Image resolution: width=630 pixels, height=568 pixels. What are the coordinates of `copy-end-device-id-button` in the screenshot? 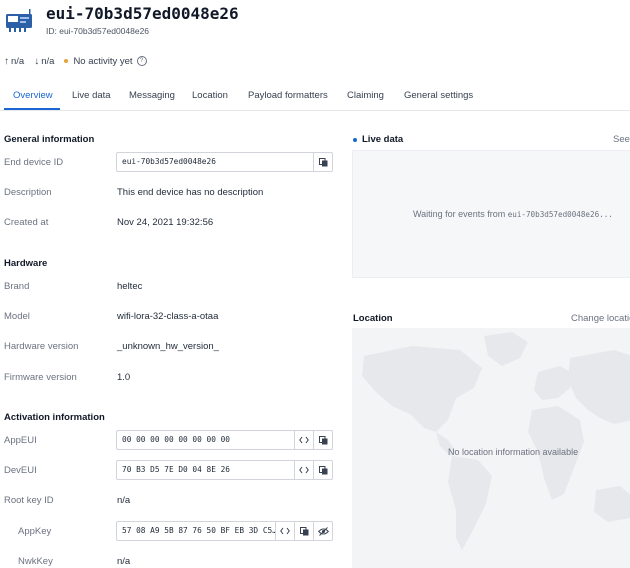 It's located at (322, 162).